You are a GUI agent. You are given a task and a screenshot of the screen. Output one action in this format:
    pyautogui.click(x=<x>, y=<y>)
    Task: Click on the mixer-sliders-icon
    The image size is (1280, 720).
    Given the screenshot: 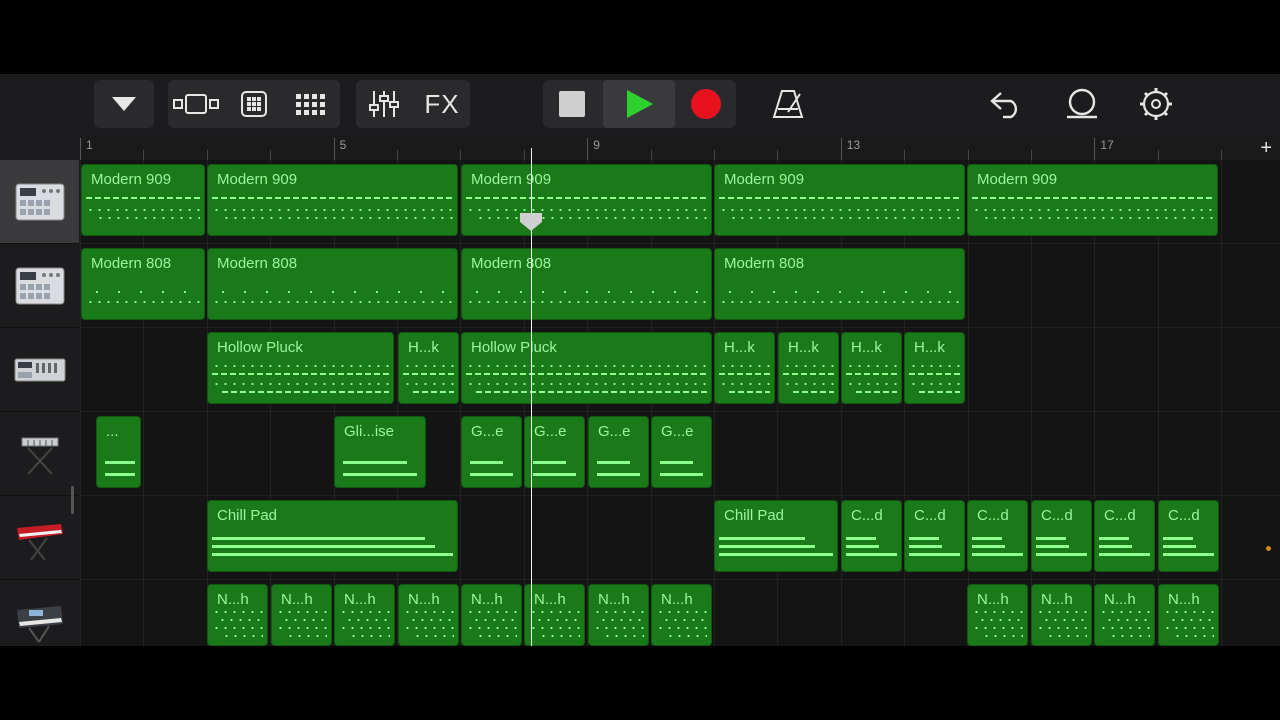 What is the action you would take?
    pyautogui.click(x=384, y=104)
    